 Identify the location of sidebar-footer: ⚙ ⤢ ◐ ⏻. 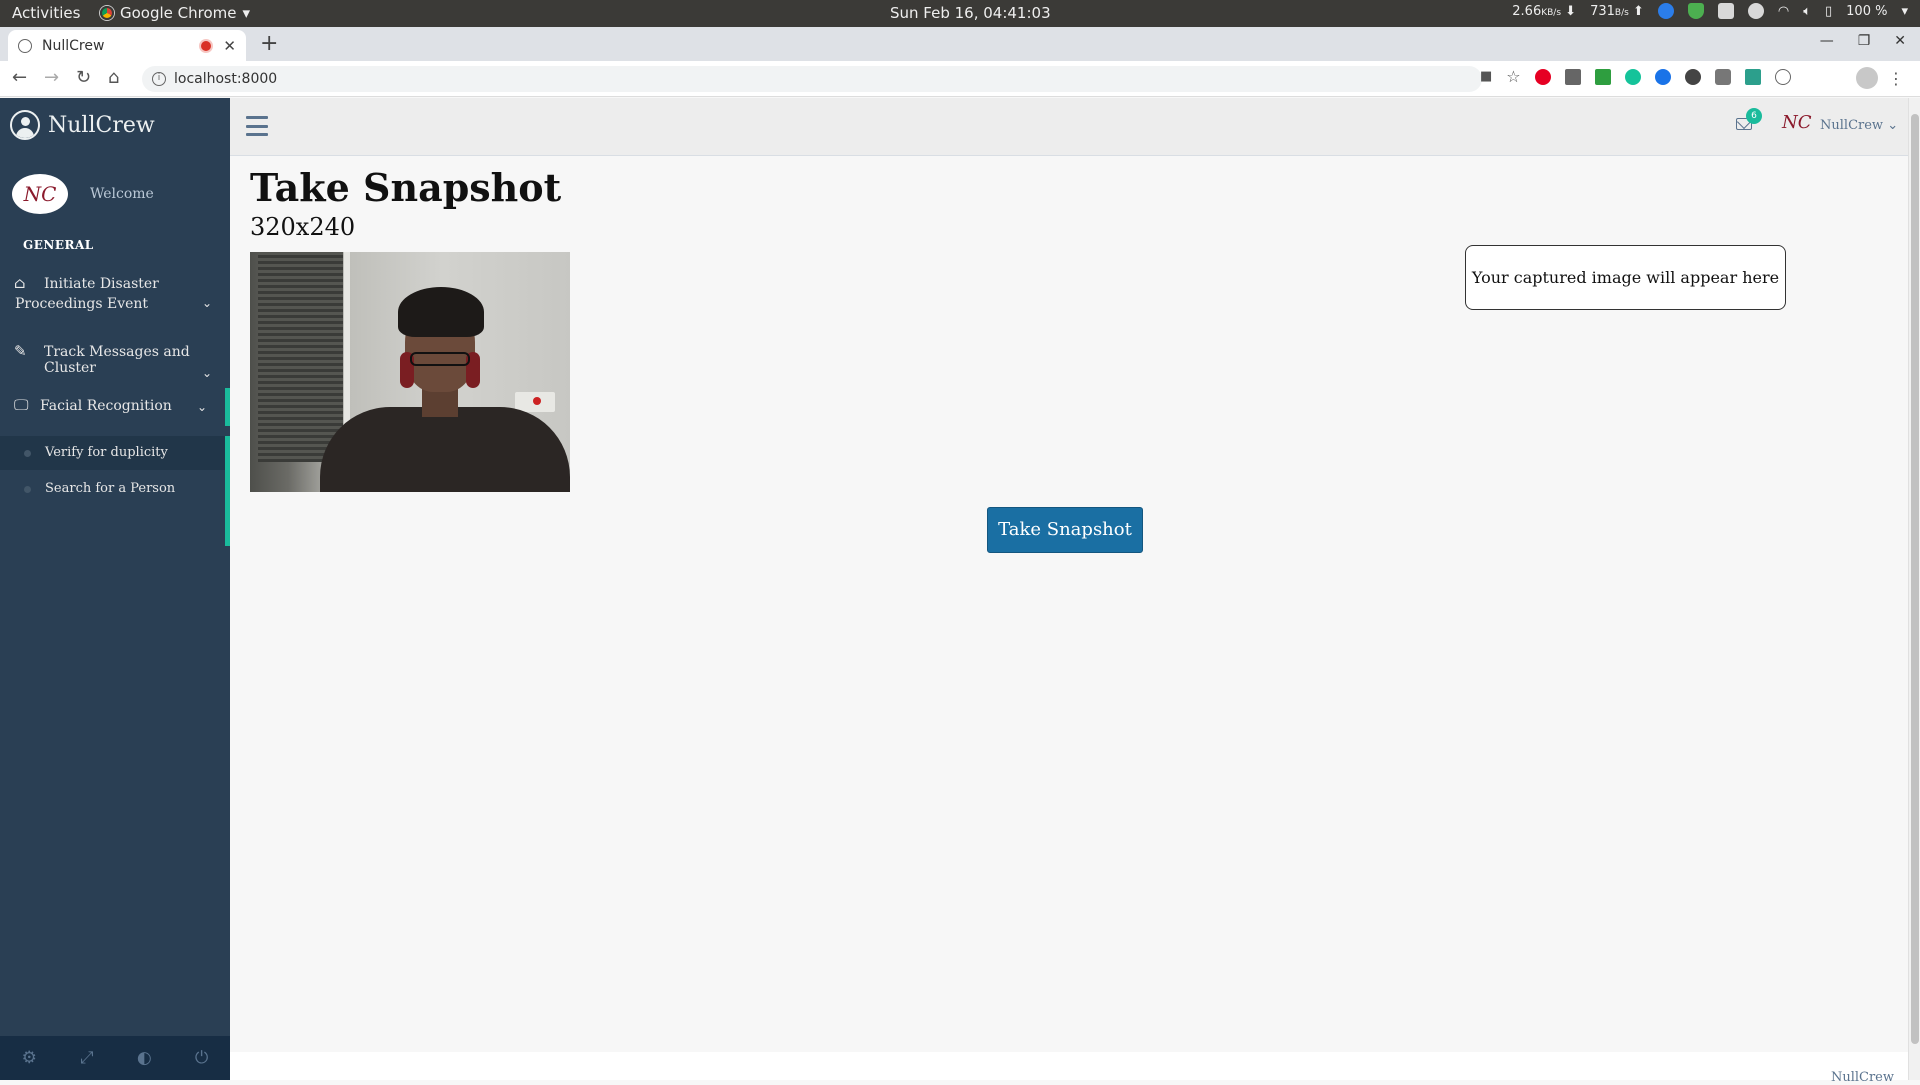
(115, 1058).